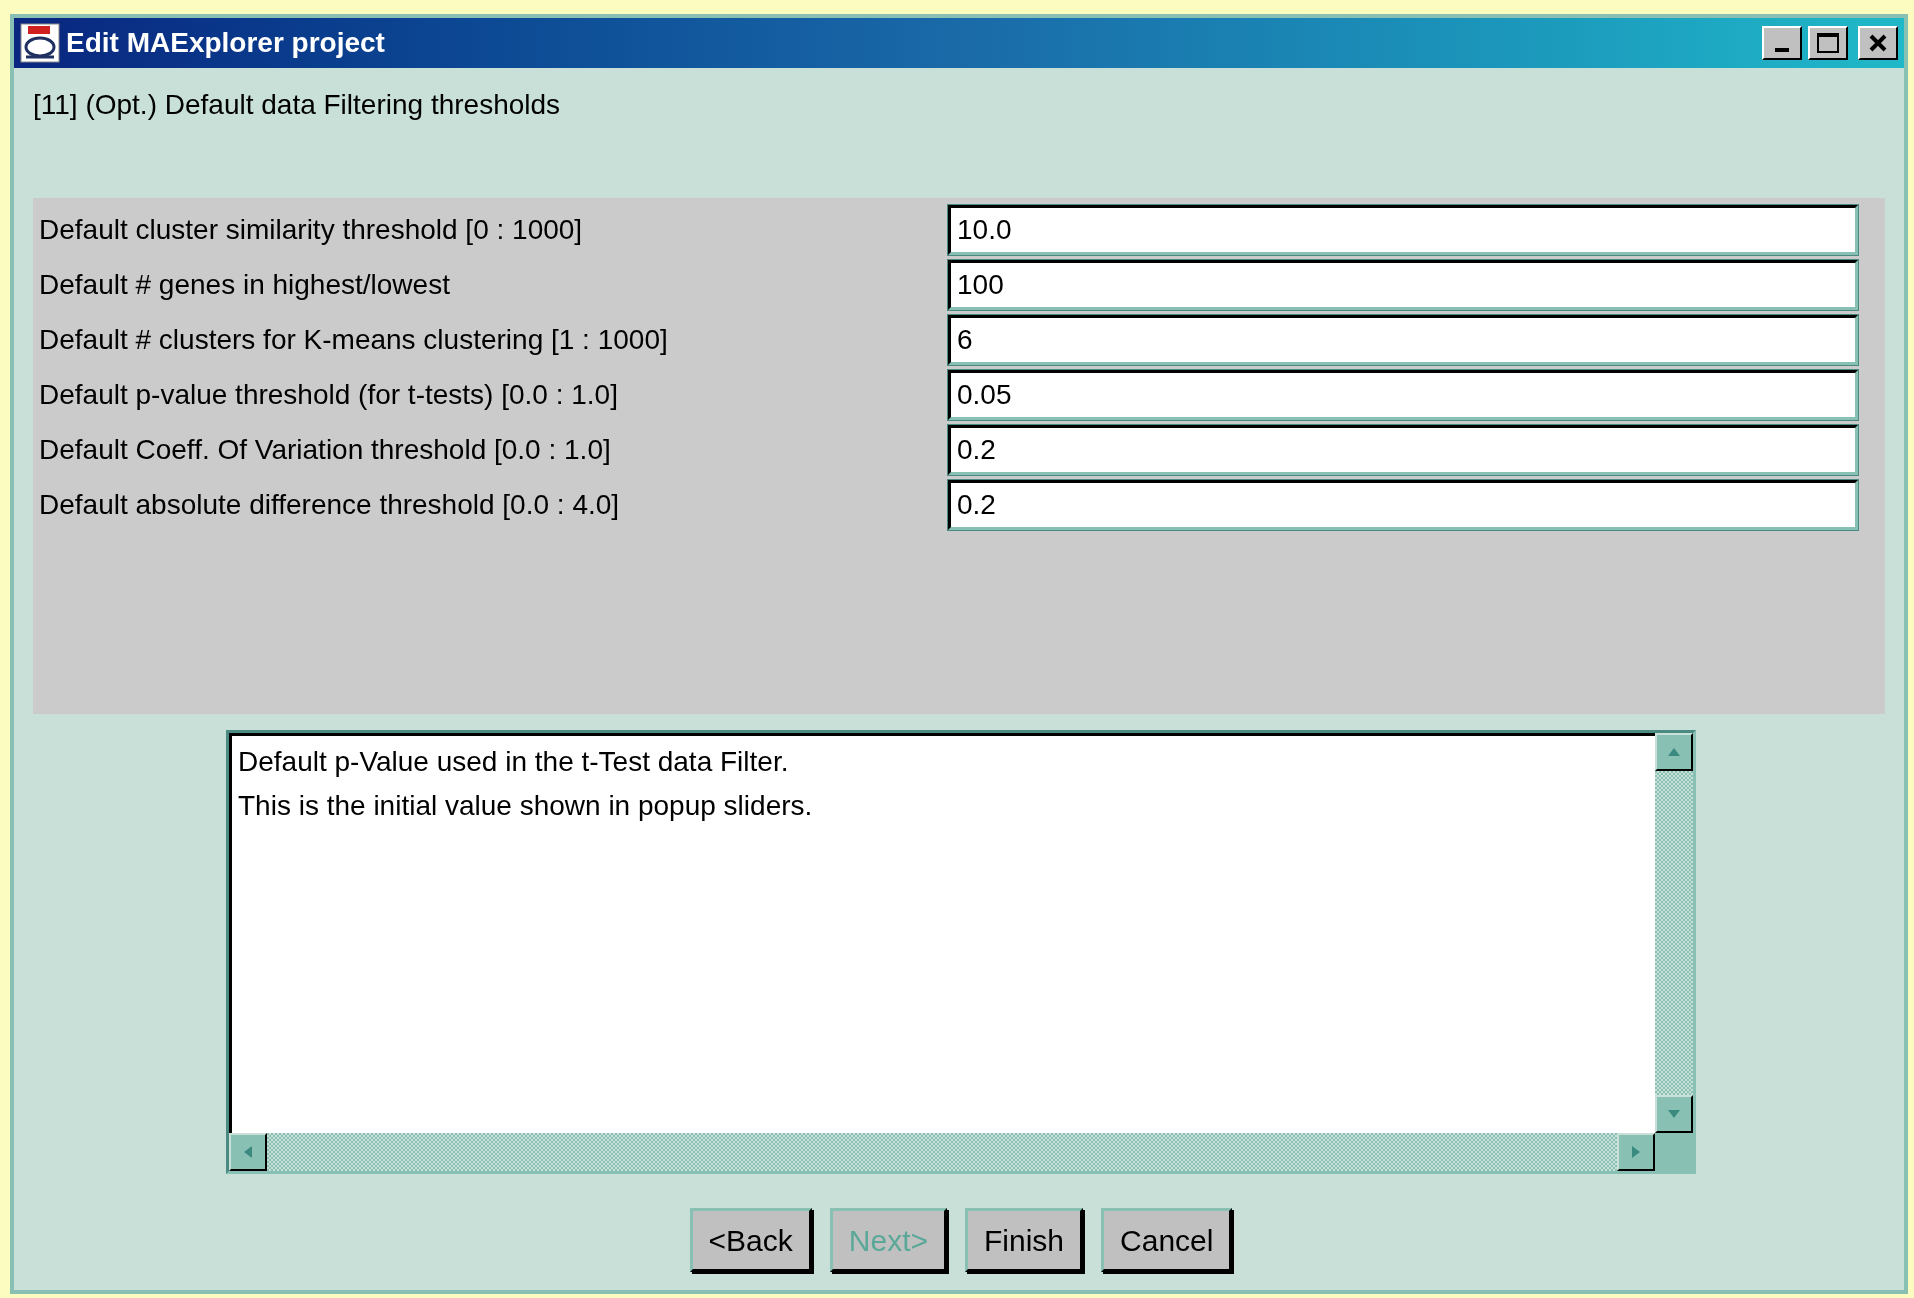 The height and width of the screenshot is (1298, 1914). What do you see at coordinates (325, 449) in the screenshot?
I see `field-label: Default Coeff. Of Variation threshold [0.0 : 1.0]` at bounding box center [325, 449].